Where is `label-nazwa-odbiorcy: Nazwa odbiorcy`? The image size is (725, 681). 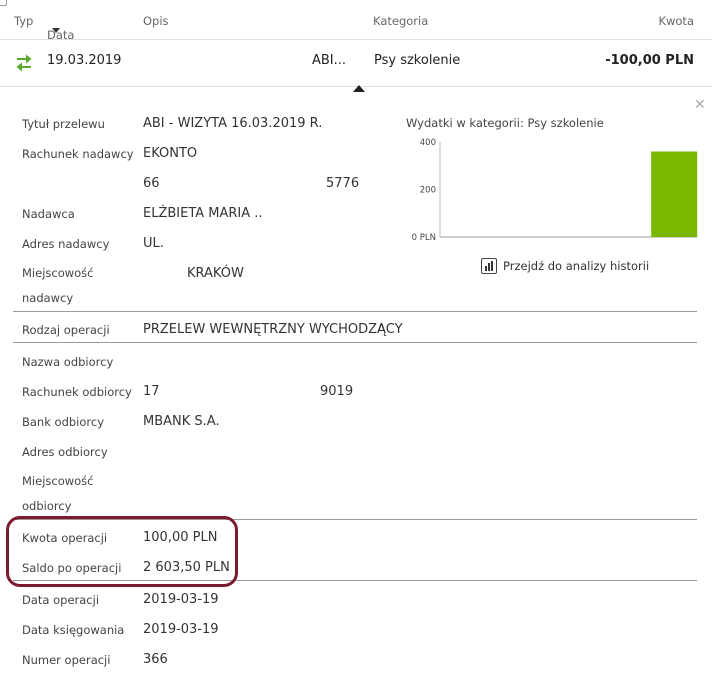 label-nazwa-odbiorcy: Nazwa odbiorcy is located at coordinates (68, 362).